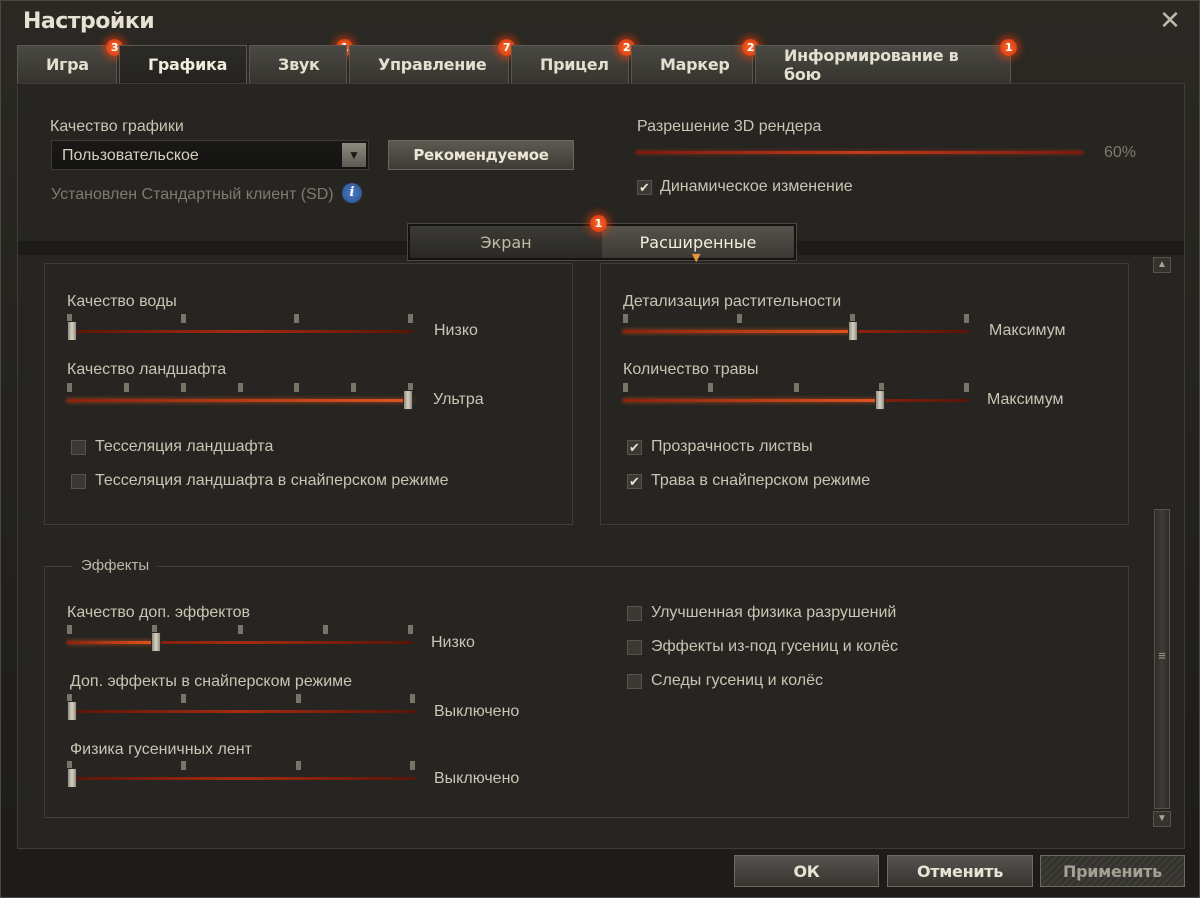  What do you see at coordinates (1162, 659) in the screenshot?
I see `scroll-thumb: ≡` at bounding box center [1162, 659].